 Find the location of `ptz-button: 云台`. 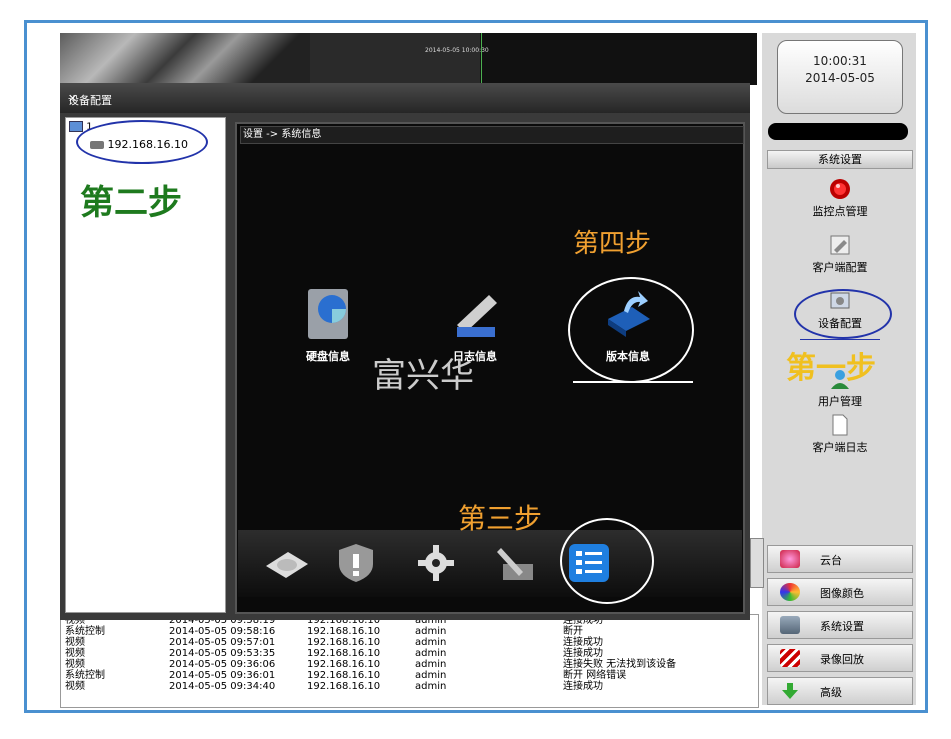

ptz-button: 云台 is located at coordinates (840, 559).